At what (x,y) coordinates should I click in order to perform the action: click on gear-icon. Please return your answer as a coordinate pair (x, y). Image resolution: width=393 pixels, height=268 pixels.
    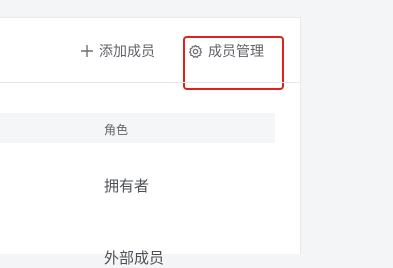
    Looking at the image, I should click on (195, 51).